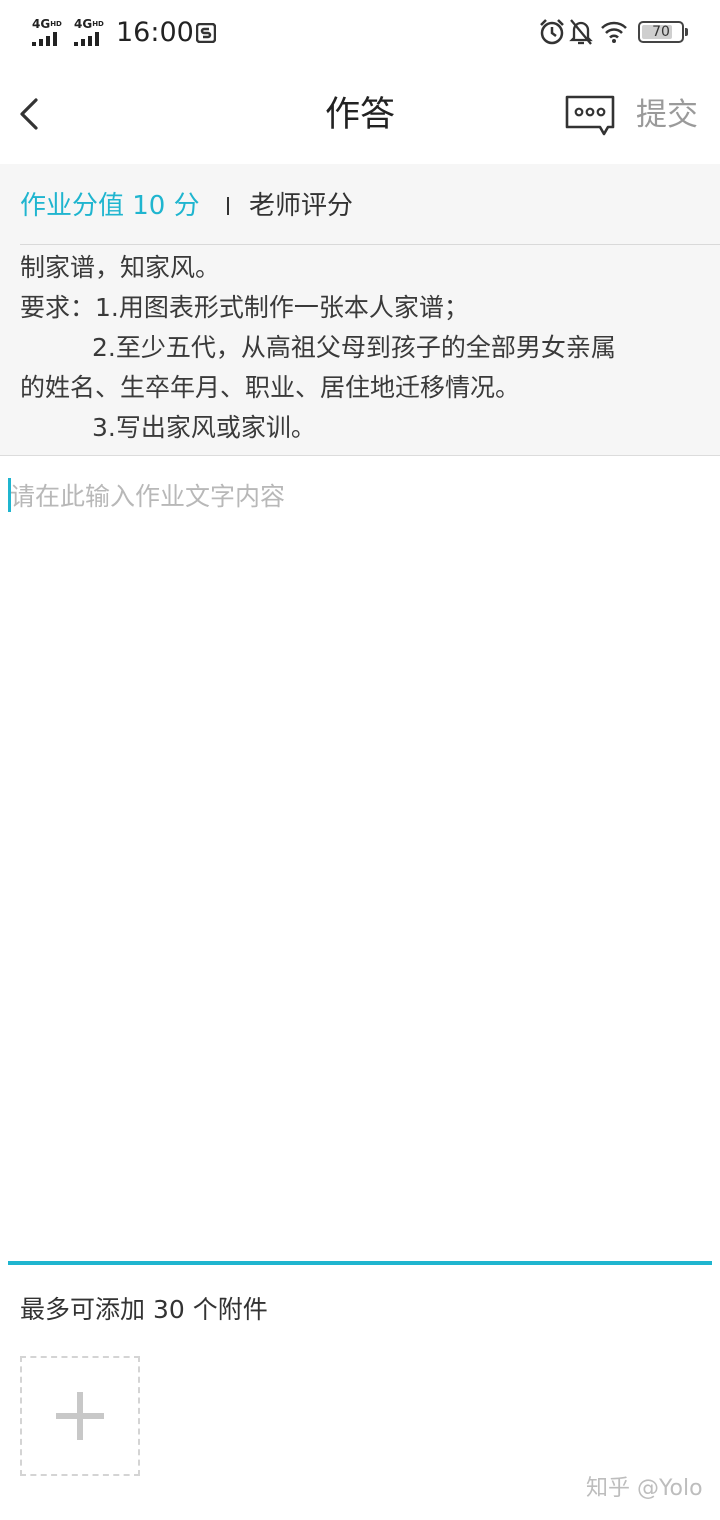 This screenshot has height=1520, width=720. I want to click on status-bar: 4GHD 4GHD 16:00 70, so click(360, 32).